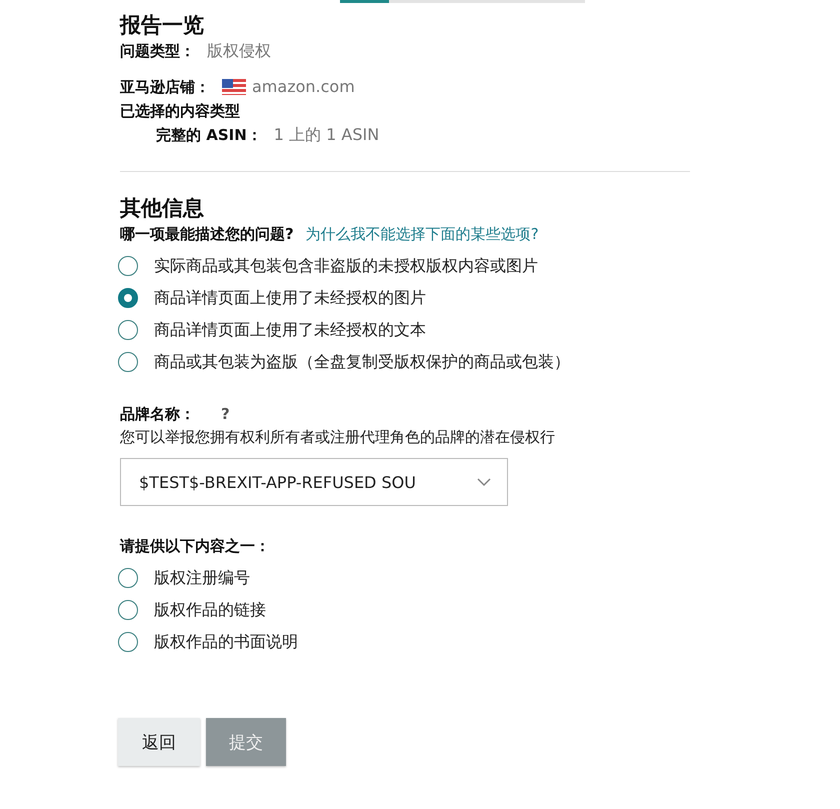  What do you see at coordinates (202, 578) in the screenshot?
I see `option-label: 版权注册编号` at bounding box center [202, 578].